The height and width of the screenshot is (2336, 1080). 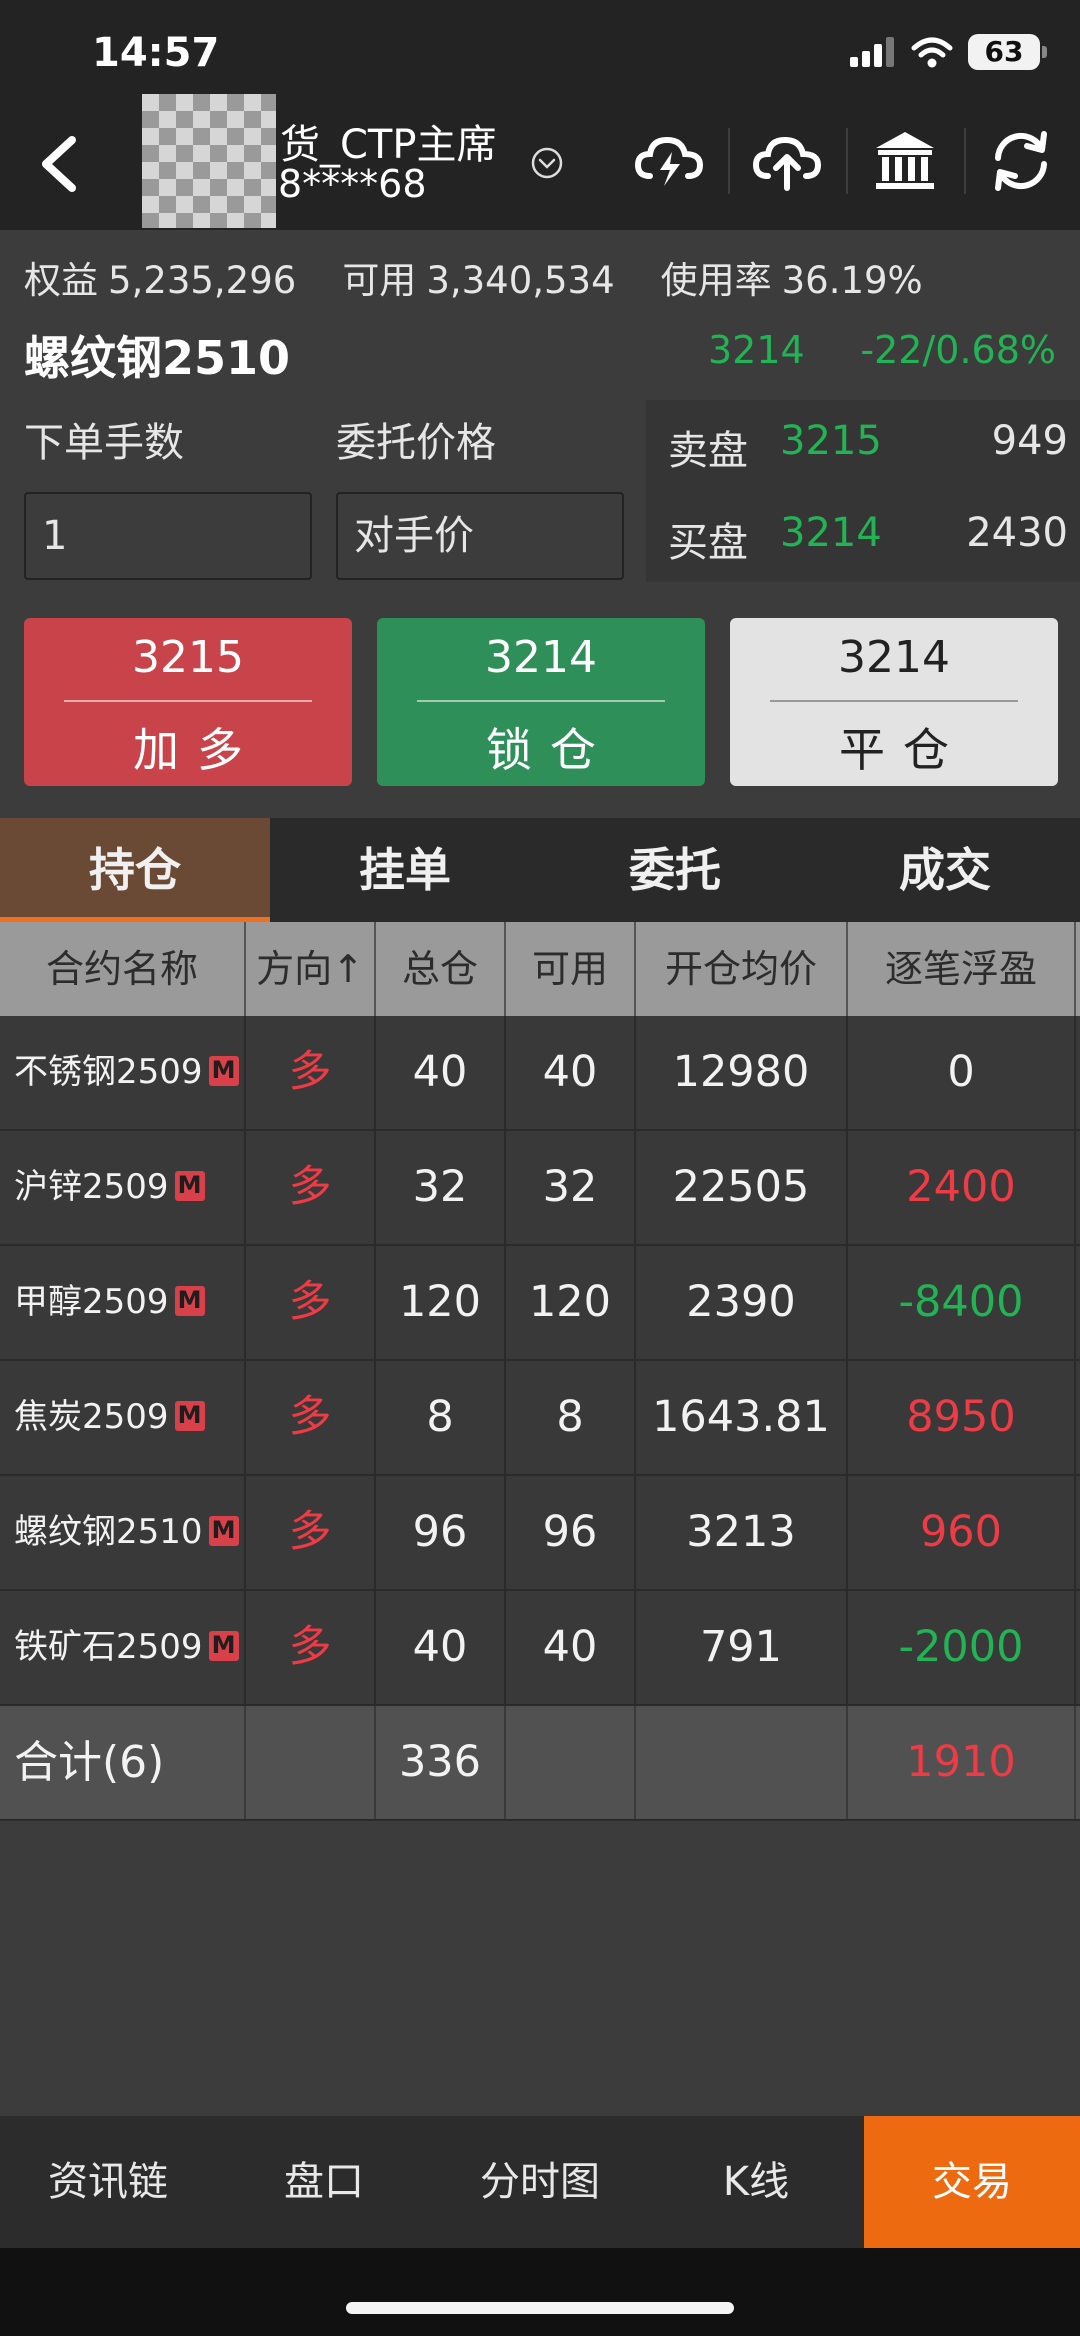 I want to click on contract-label: 螺纹钢2510, so click(x=108, y=1532).